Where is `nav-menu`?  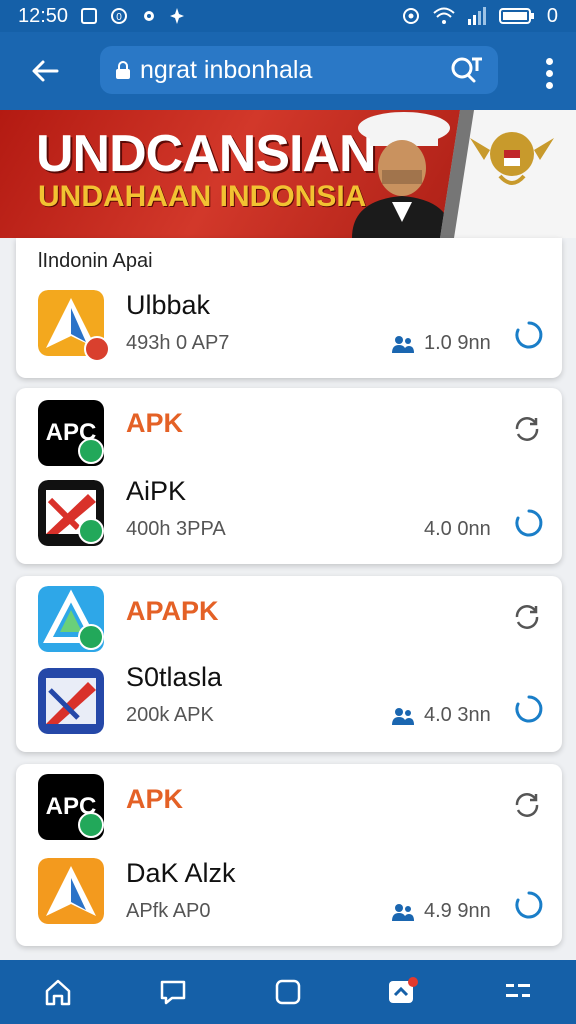
nav-menu is located at coordinates (518, 992).